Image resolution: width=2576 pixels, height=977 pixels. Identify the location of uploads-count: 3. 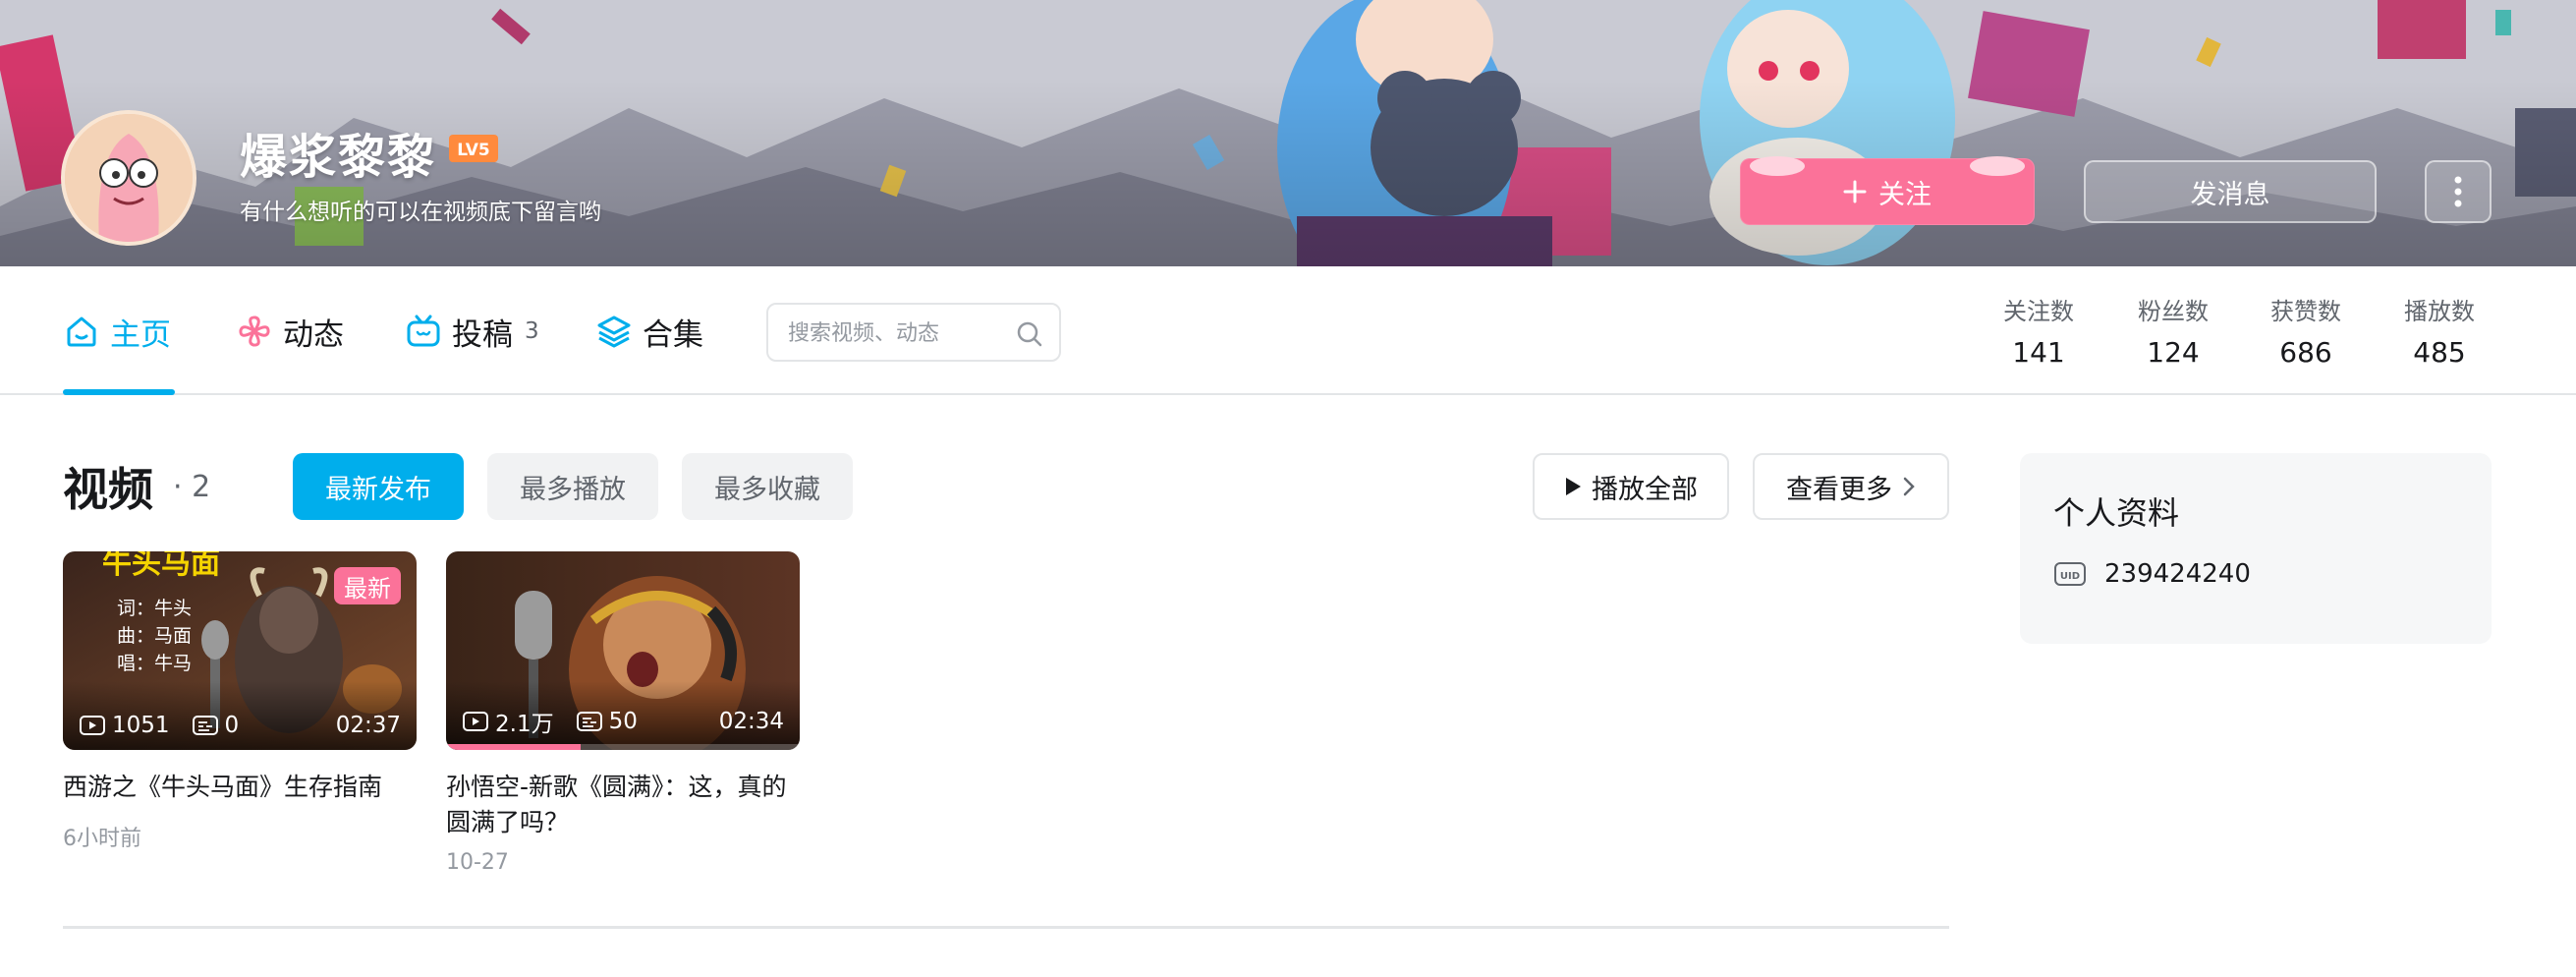
(532, 331).